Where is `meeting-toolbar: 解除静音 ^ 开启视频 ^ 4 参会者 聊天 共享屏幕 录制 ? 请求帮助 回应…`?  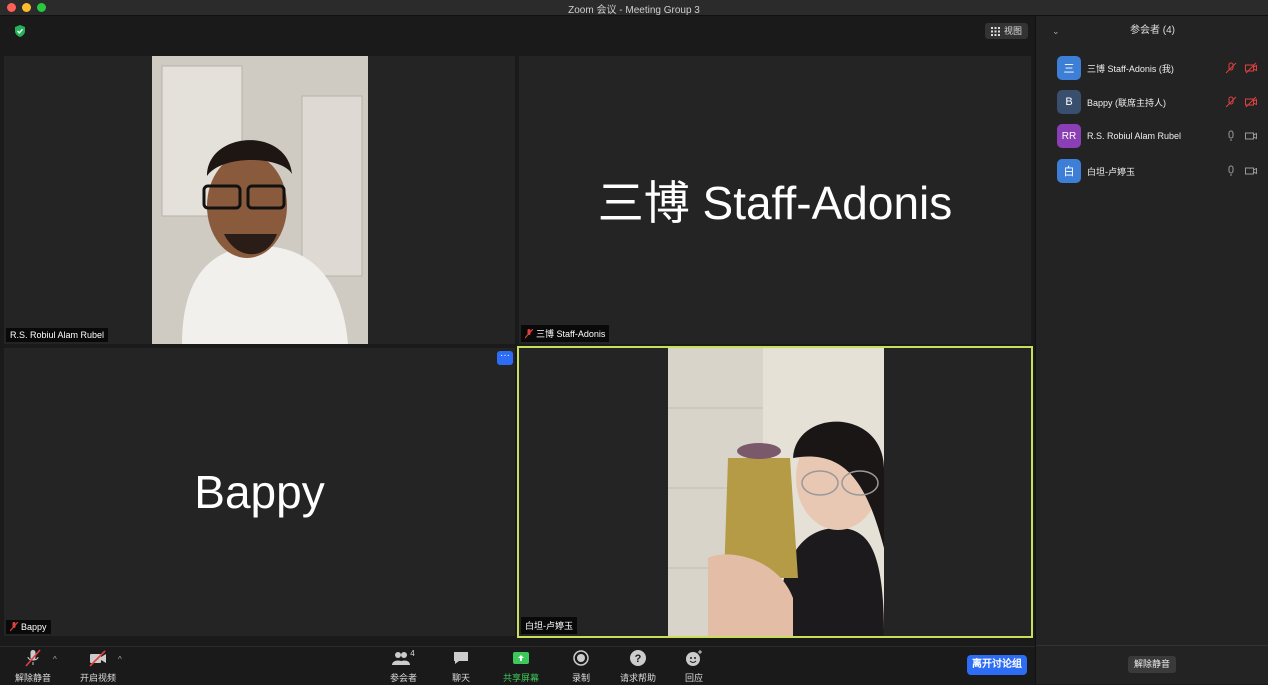 meeting-toolbar: 解除静音 ^ 开启视频 ^ 4 参会者 聊天 共享屏幕 录制 ? 请求帮助 回应… is located at coordinates (517, 665).